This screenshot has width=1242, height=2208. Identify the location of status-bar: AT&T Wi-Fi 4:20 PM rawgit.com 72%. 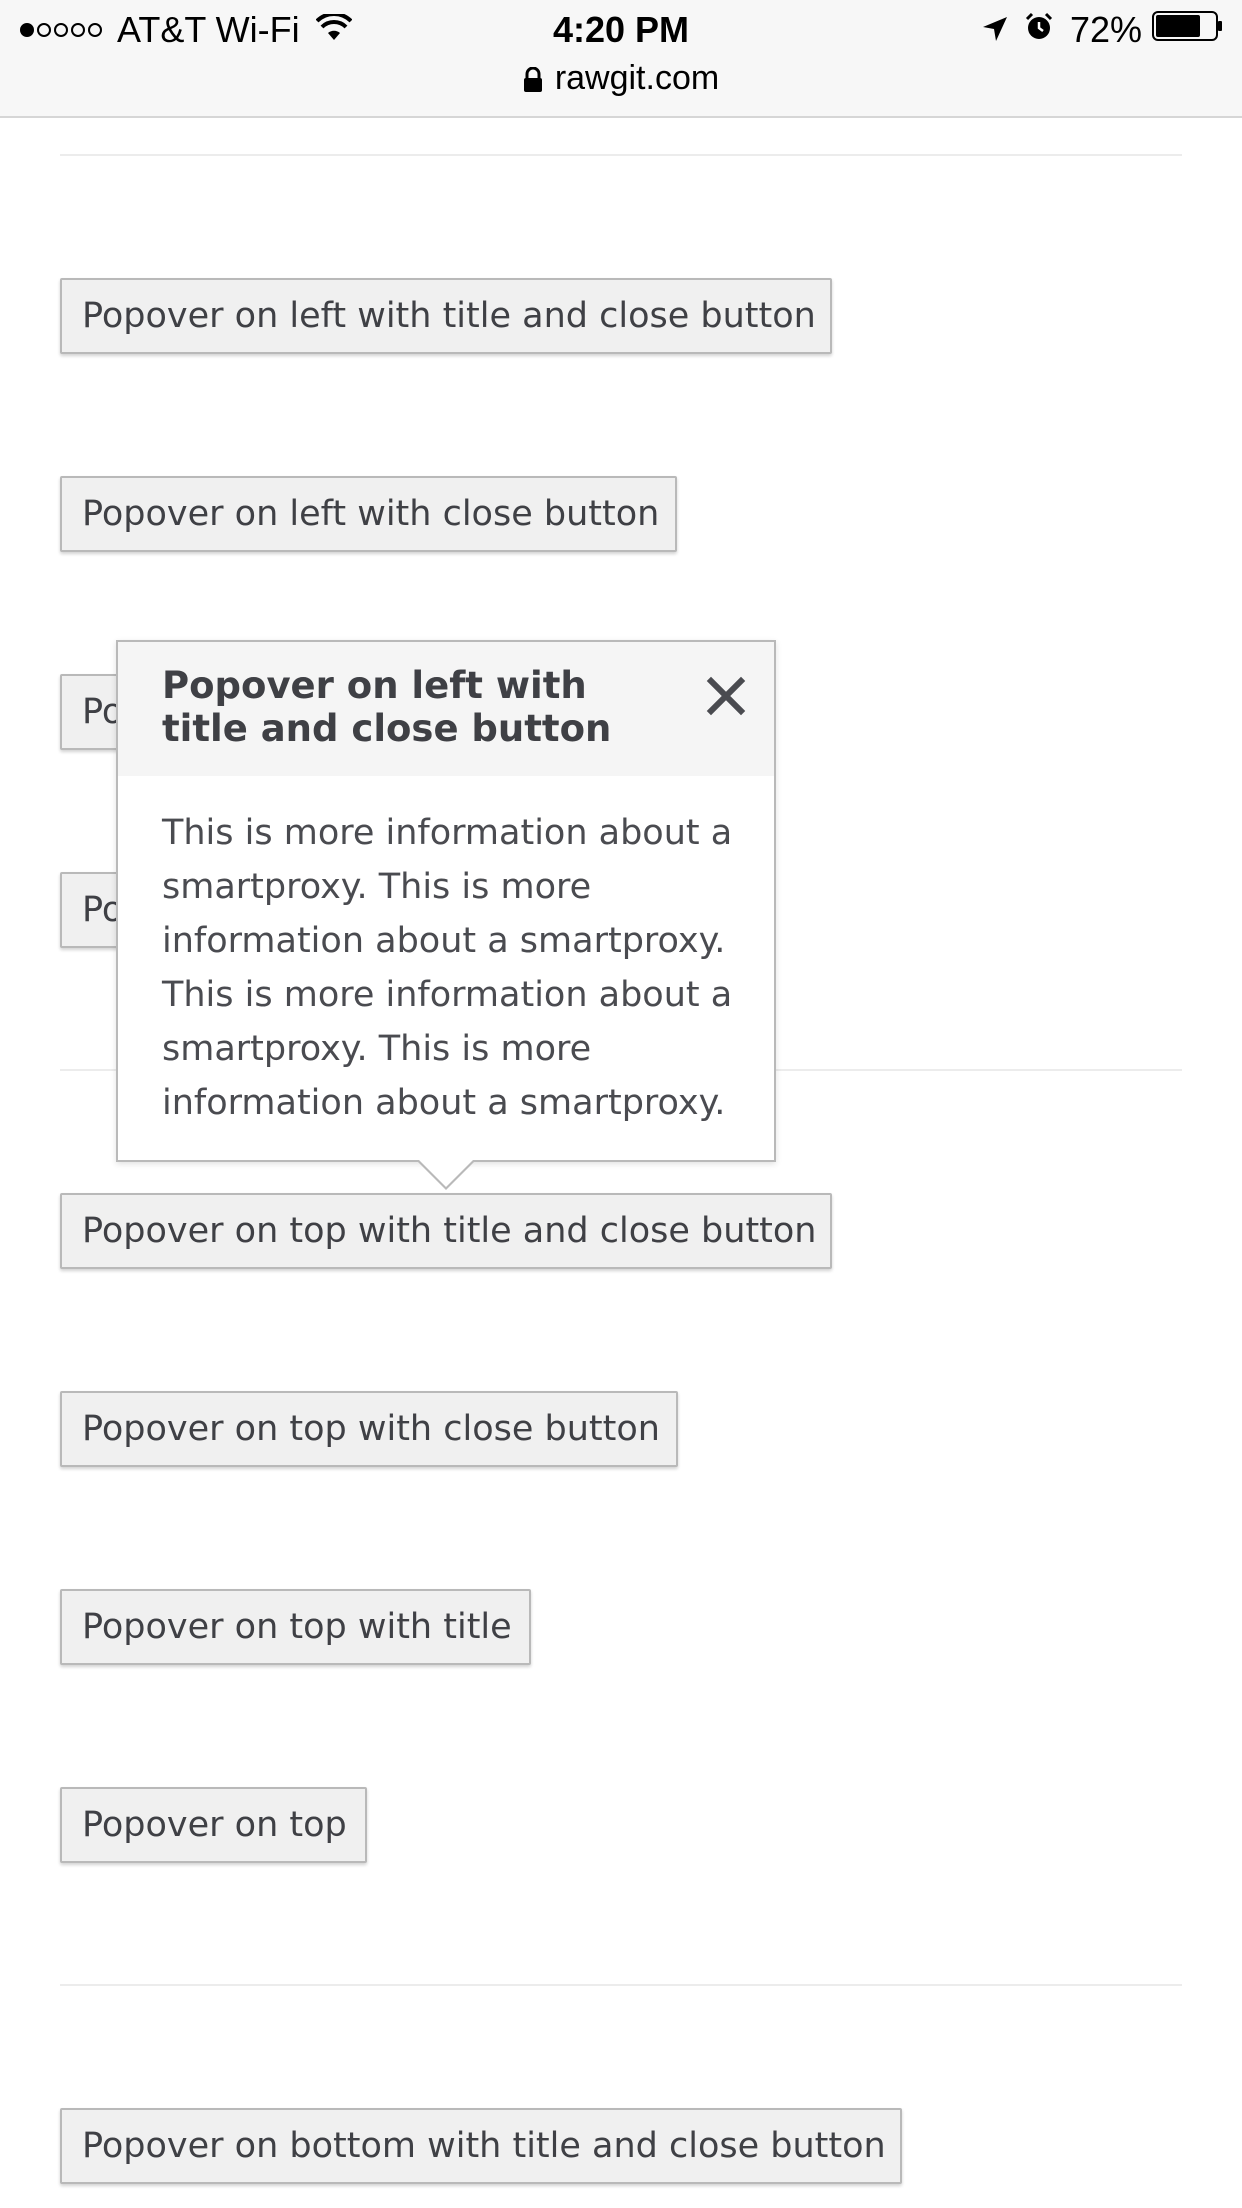
(621, 59).